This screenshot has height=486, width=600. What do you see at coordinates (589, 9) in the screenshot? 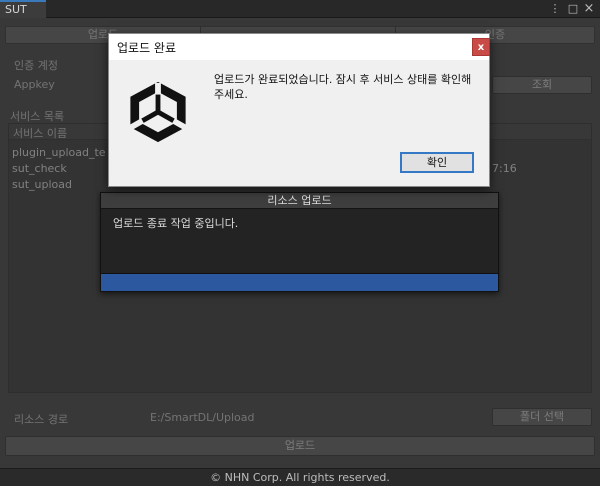
I see `close-window-icon: ×` at bounding box center [589, 9].